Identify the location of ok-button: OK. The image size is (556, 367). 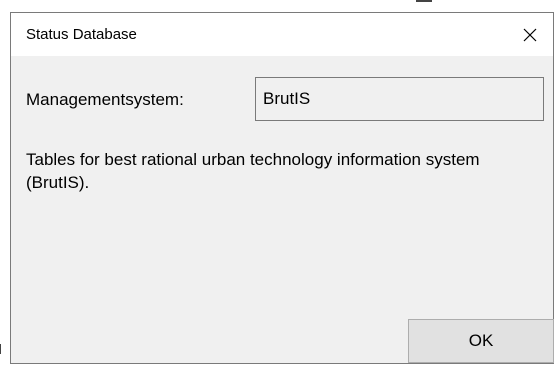
(481, 341).